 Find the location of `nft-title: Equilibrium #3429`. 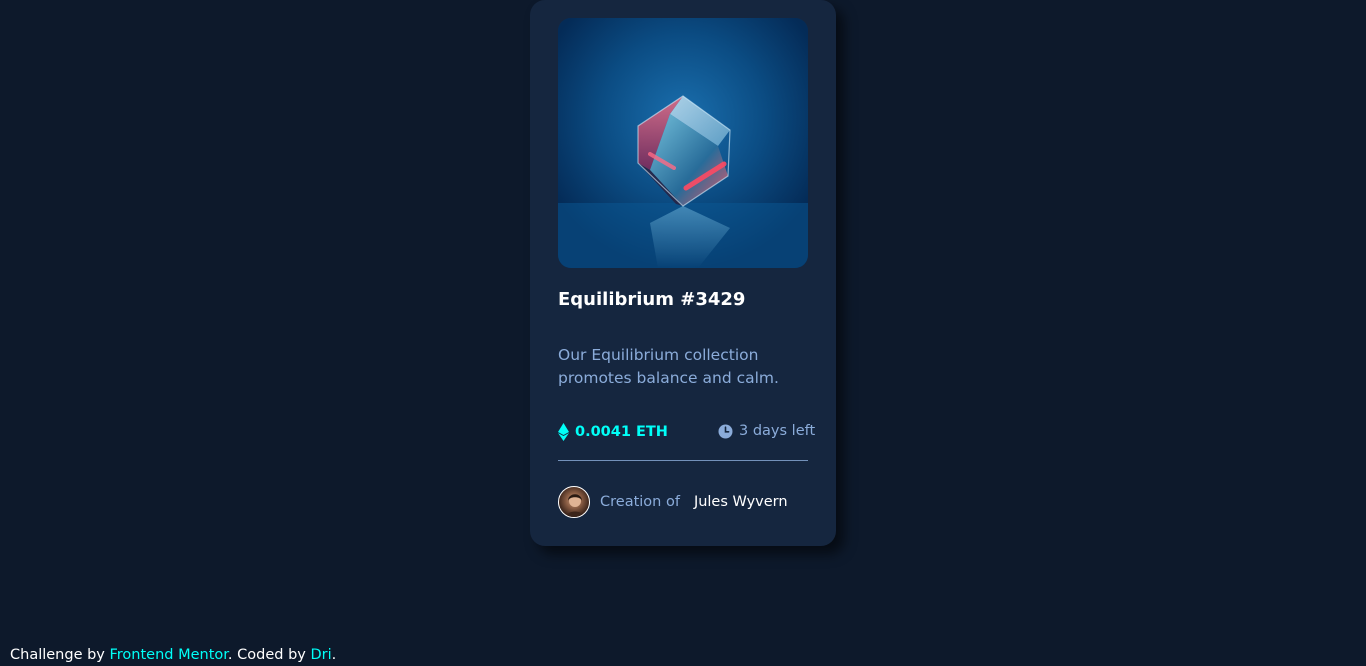

nft-title: Equilibrium #3429 is located at coordinates (651, 299).